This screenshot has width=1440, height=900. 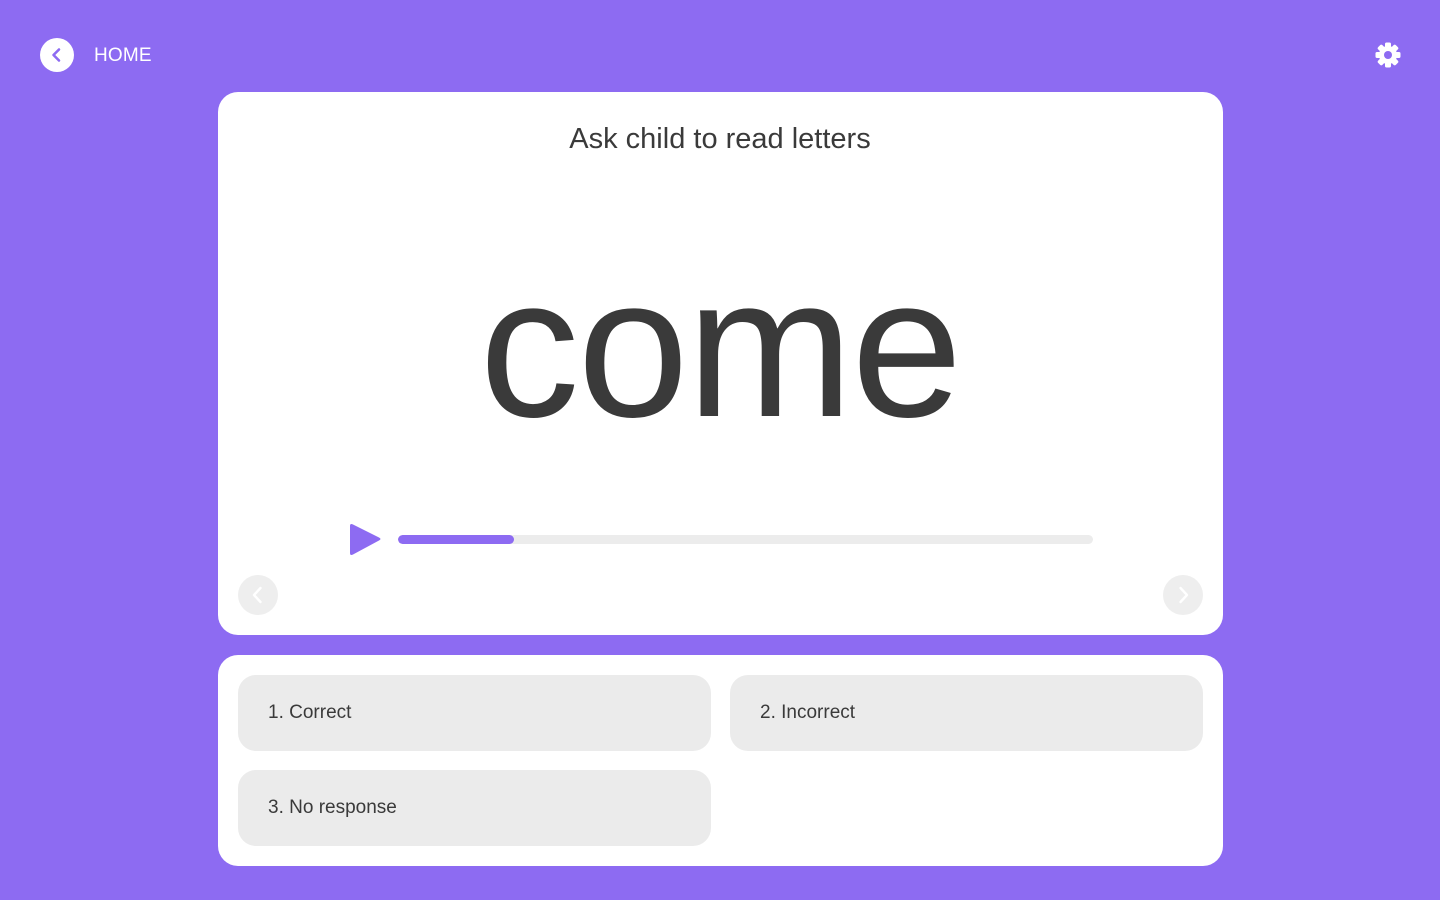 What do you see at coordinates (474, 713) in the screenshot?
I see `answer-correct-button: 1. Correct` at bounding box center [474, 713].